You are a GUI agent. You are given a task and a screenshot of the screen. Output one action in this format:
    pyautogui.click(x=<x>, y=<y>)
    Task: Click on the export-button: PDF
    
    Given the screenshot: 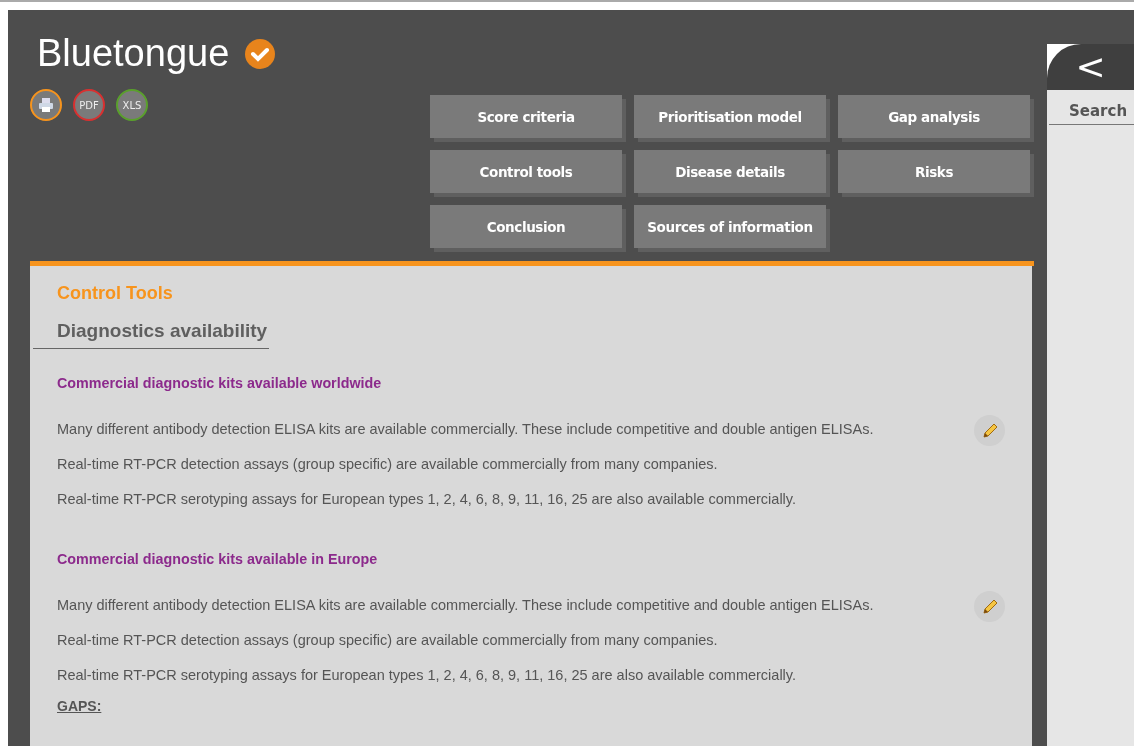 What is the action you would take?
    pyautogui.click(x=89, y=105)
    